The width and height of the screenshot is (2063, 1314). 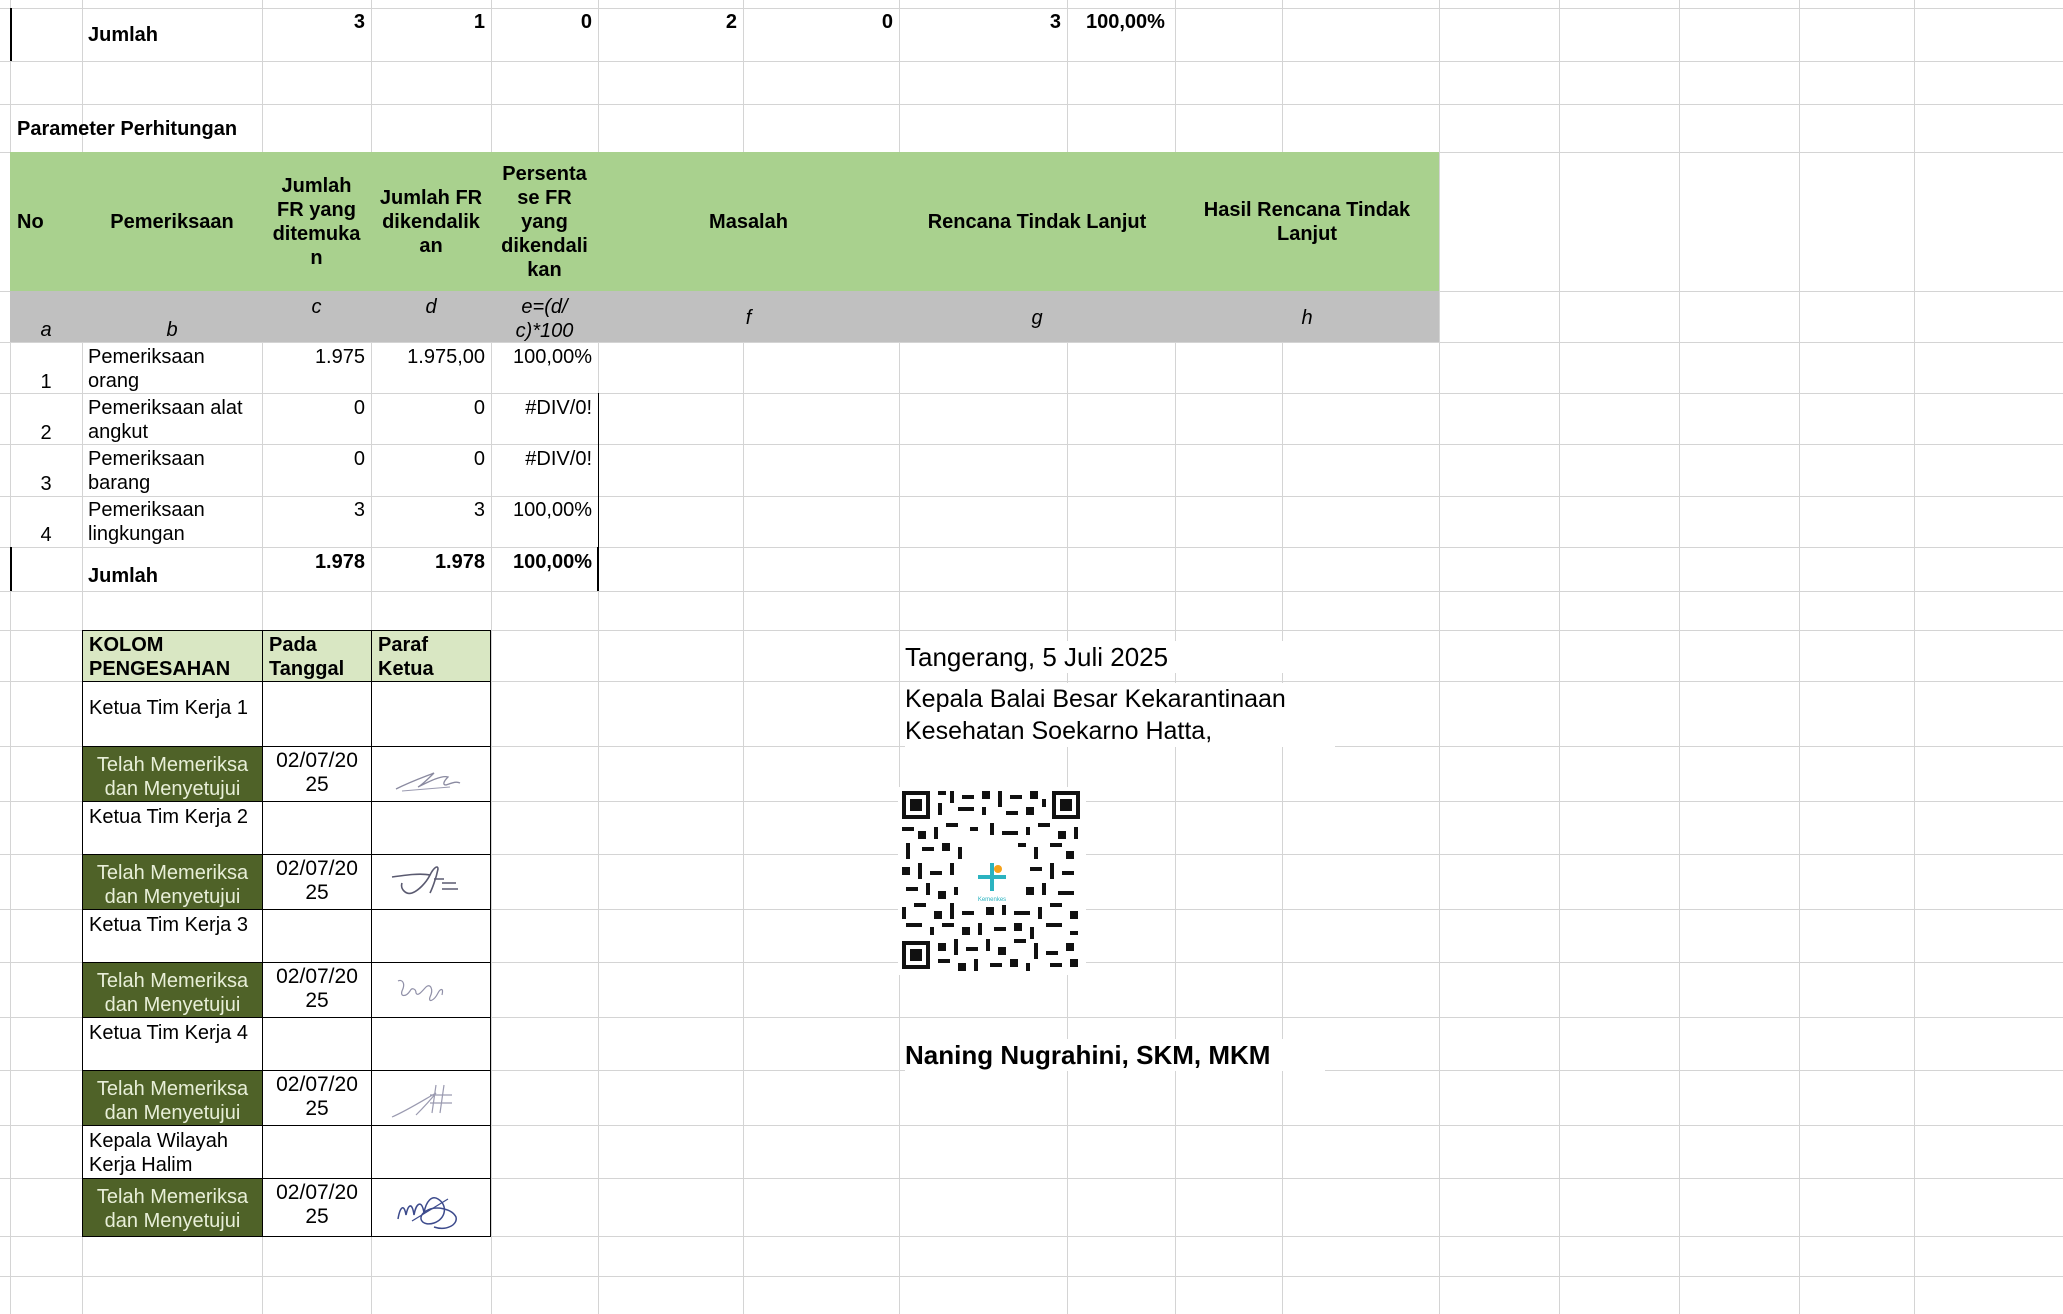 What do you see at coordinates (317, 656) in the screenshot?
I see `pengesahan-header-tanggal: Pada Tanggal` at bounding box center [317, 656].